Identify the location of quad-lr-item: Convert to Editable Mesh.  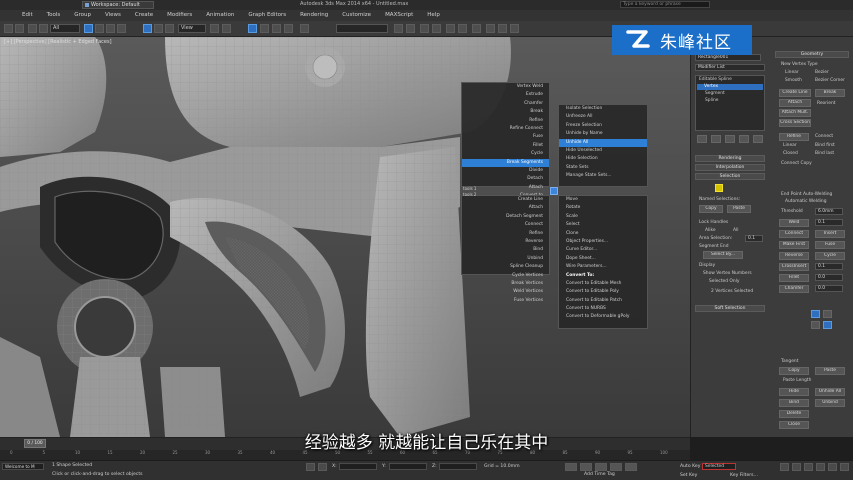
(603, 284).